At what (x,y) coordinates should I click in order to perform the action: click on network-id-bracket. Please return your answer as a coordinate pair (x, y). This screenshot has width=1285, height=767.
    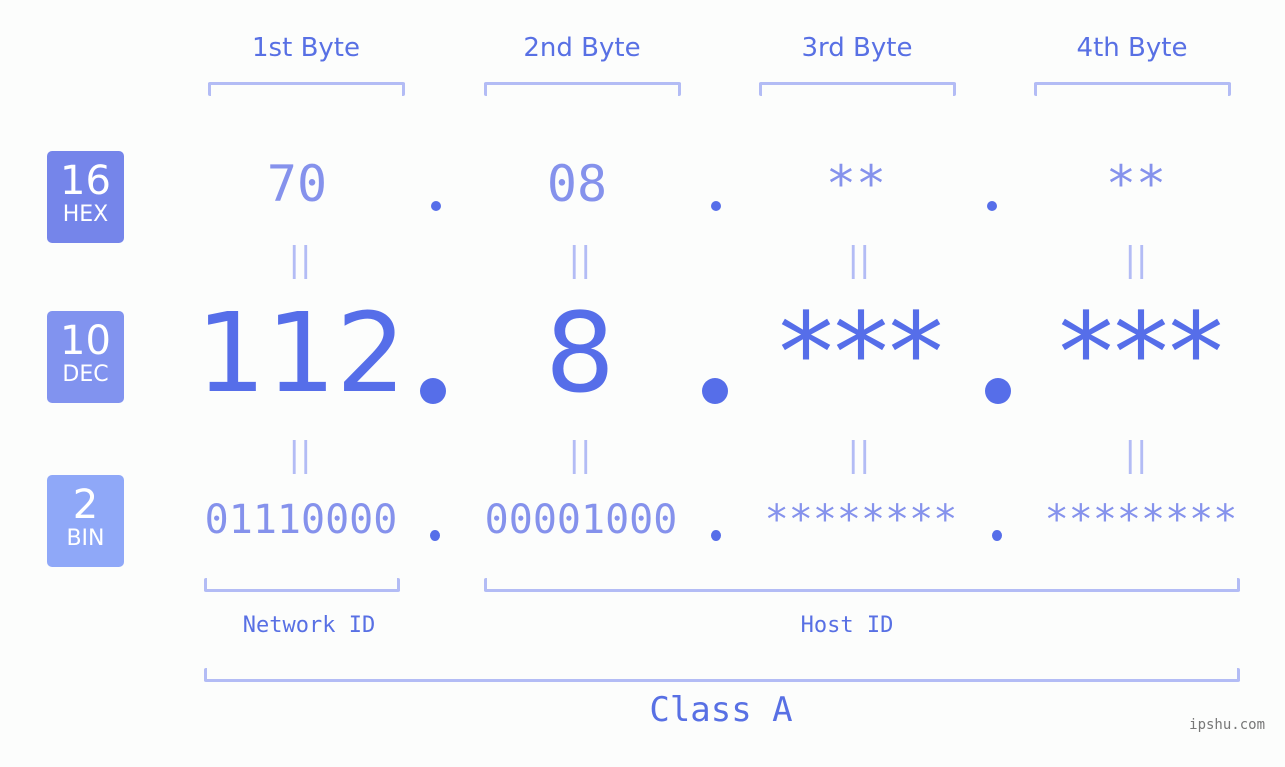
    Looking at the image, I should click on (302, 585).